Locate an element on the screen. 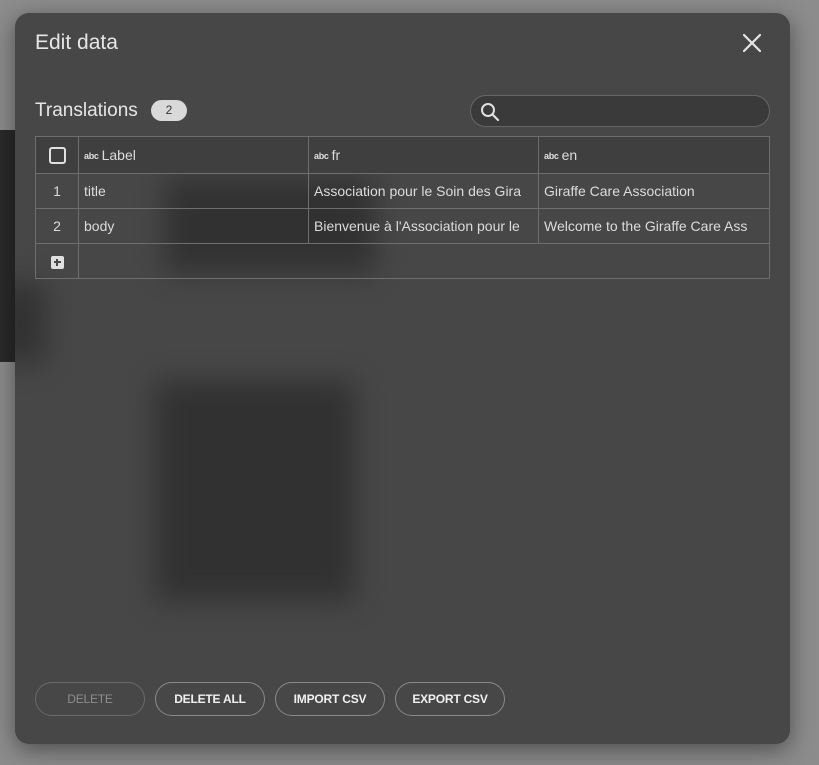 The height and width of the screenshot is (765, 819). column-header-fr: abc fr is located at coordinates (423, 155).